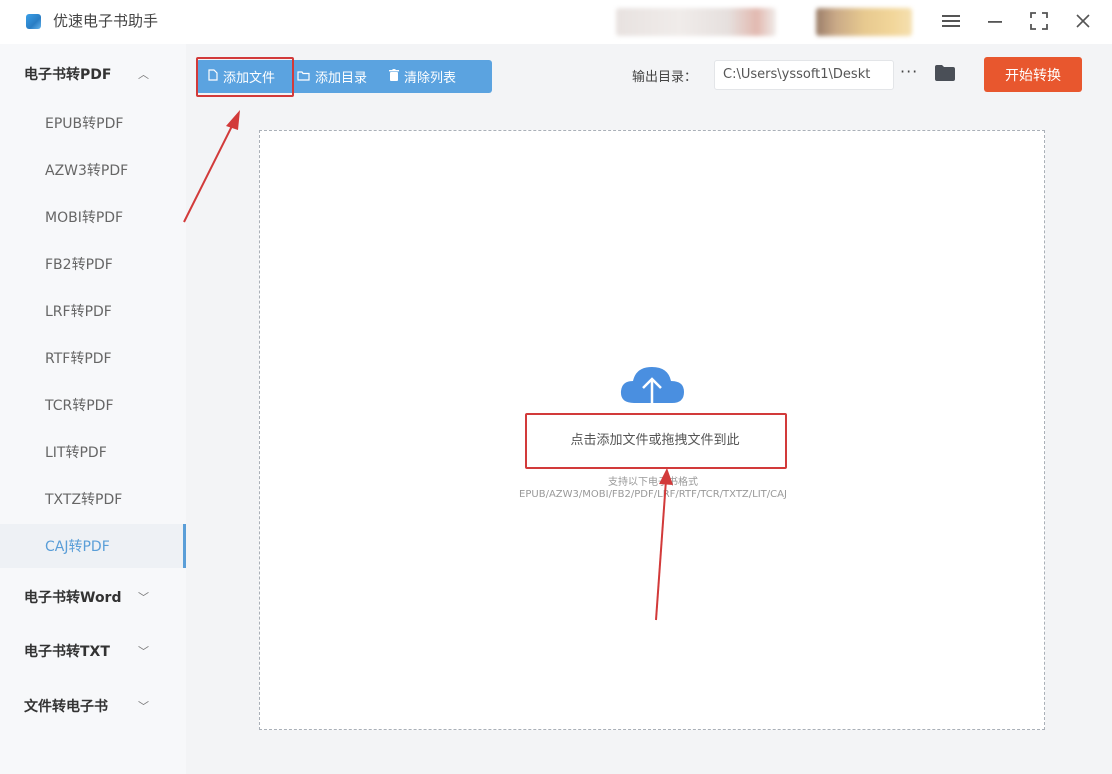 This screenshot has width=1112, height=774. Describe the element at coordinates (79, 265) in the screenshot. I see `sidebar-item-label: FB2转PDF` at that location.